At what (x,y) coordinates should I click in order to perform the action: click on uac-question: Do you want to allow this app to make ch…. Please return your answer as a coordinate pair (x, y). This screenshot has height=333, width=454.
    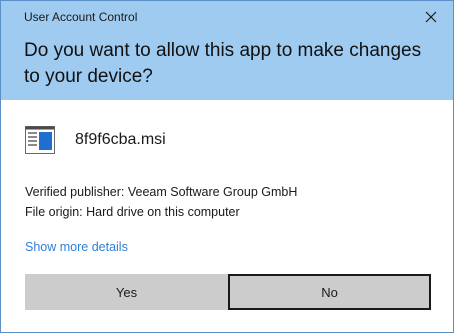
    Looking at the image, I should click on (223, 63).